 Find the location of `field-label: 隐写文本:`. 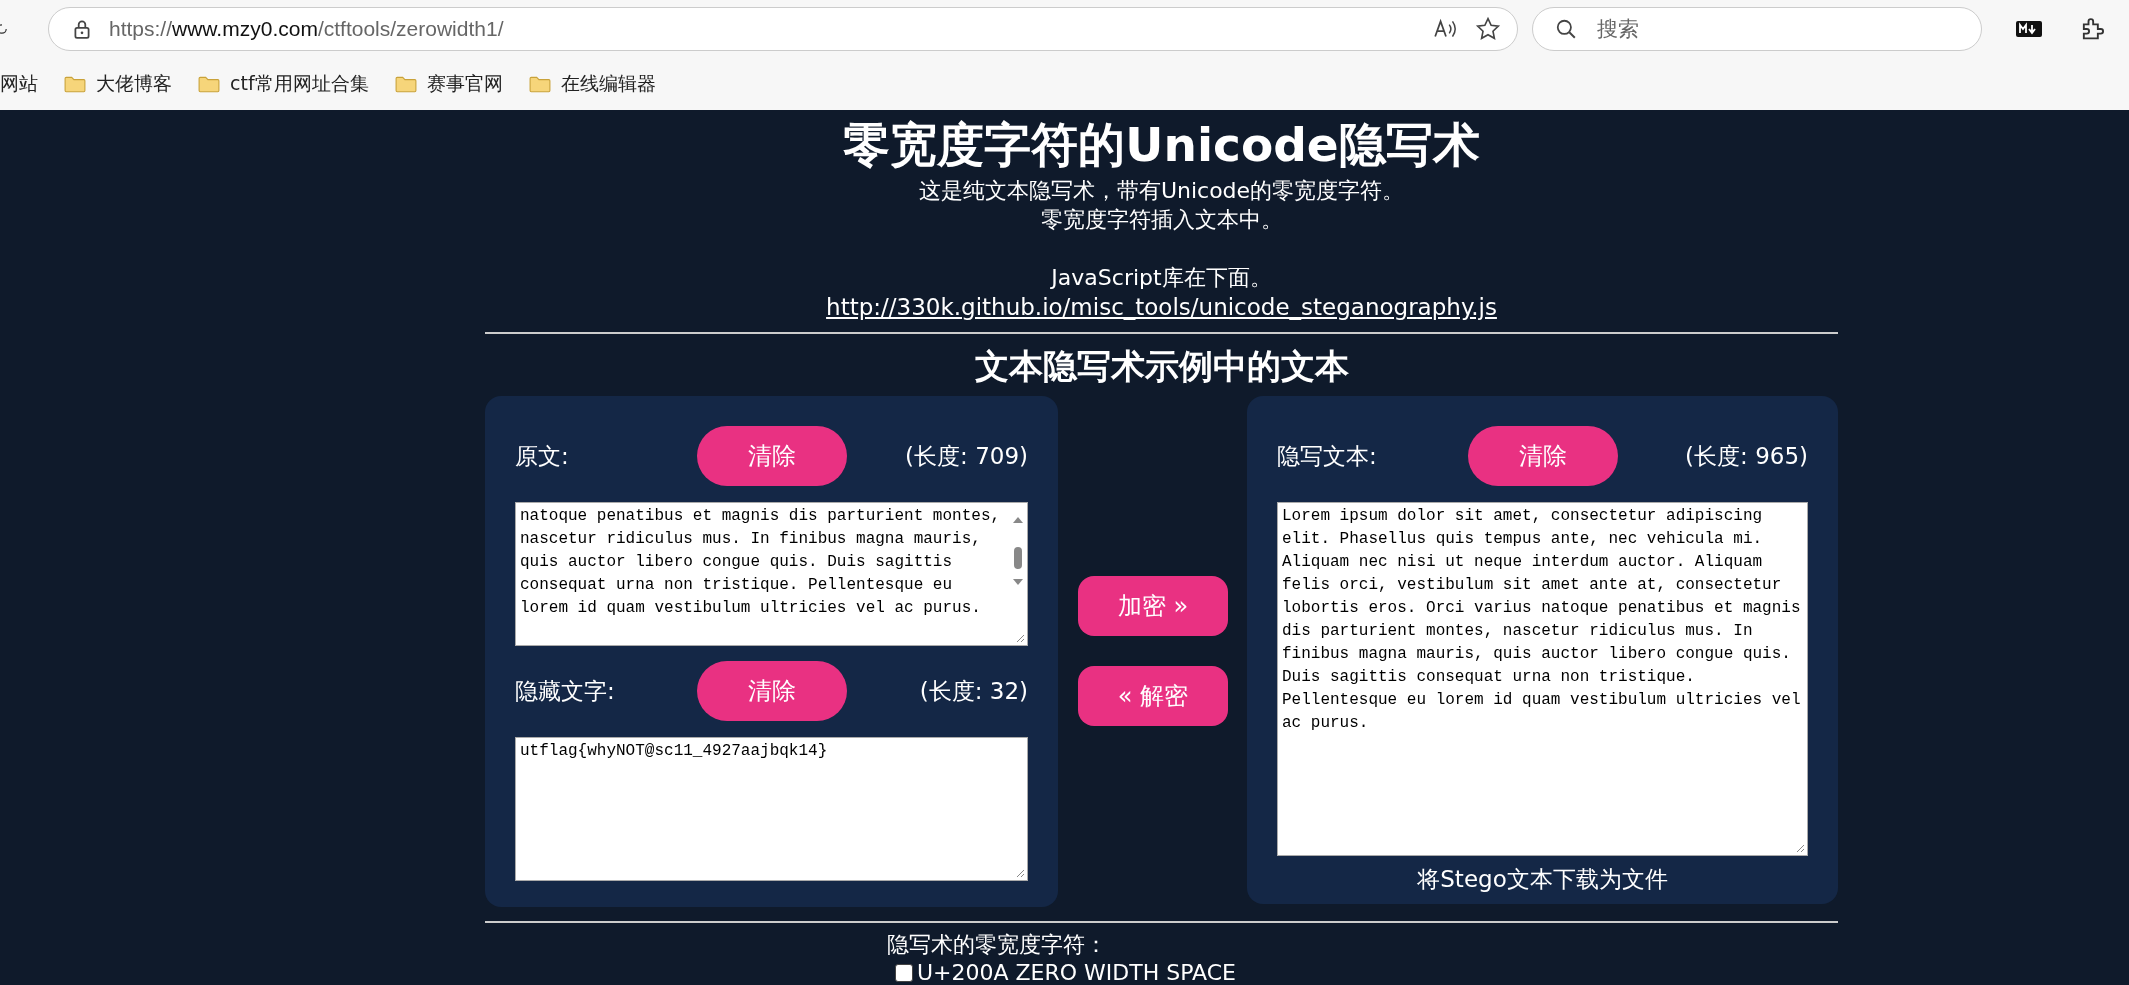

field-label: 隐写文本: is located at coordinates (1327, 456).